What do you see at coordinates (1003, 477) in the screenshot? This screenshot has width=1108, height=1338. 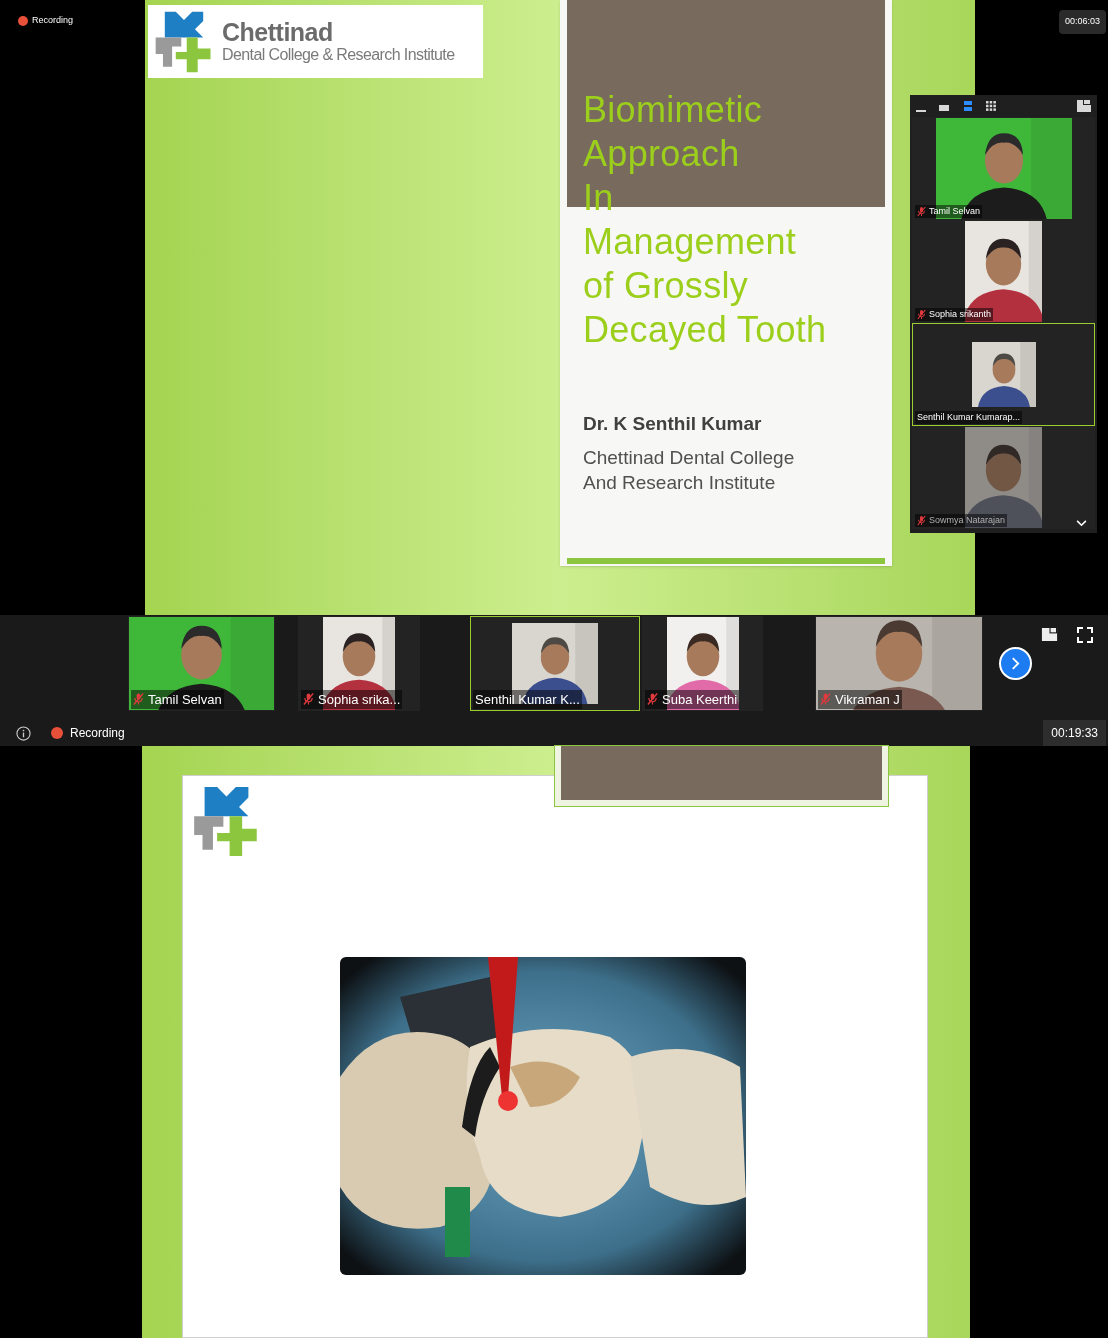 I see `participant-tile: Sowmya Natarajan` at bounding box center [1003, 477].